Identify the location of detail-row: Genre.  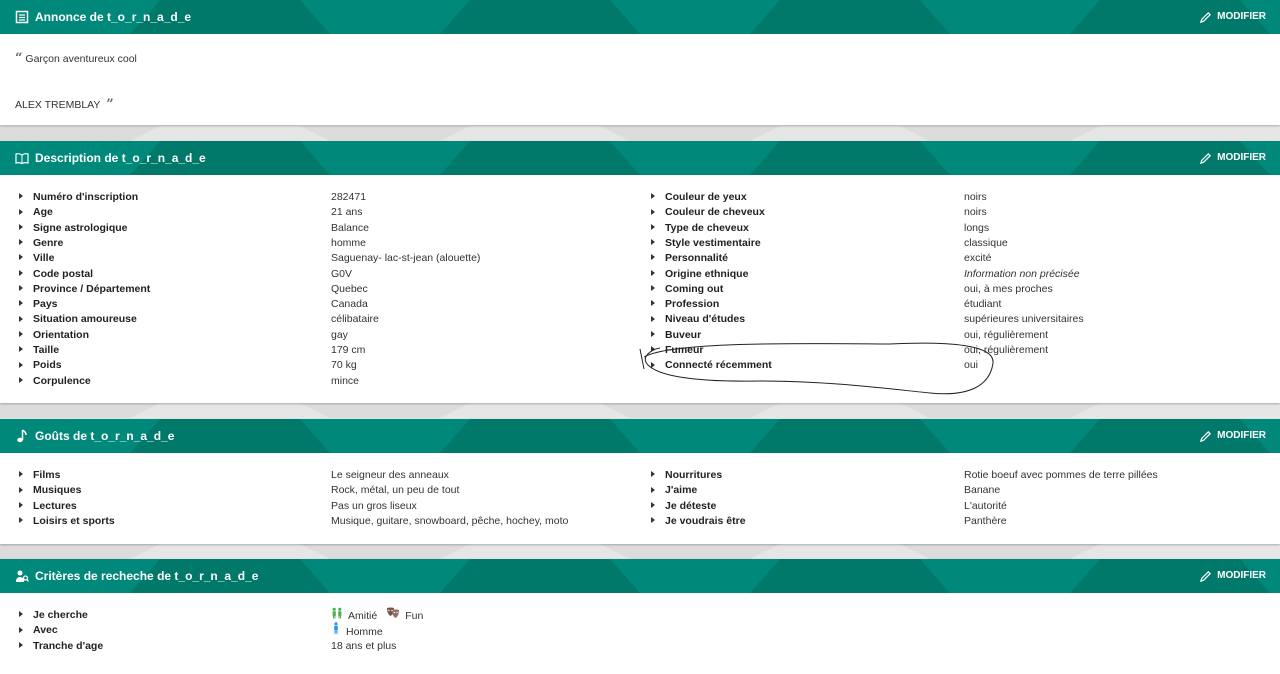
(41, 243).